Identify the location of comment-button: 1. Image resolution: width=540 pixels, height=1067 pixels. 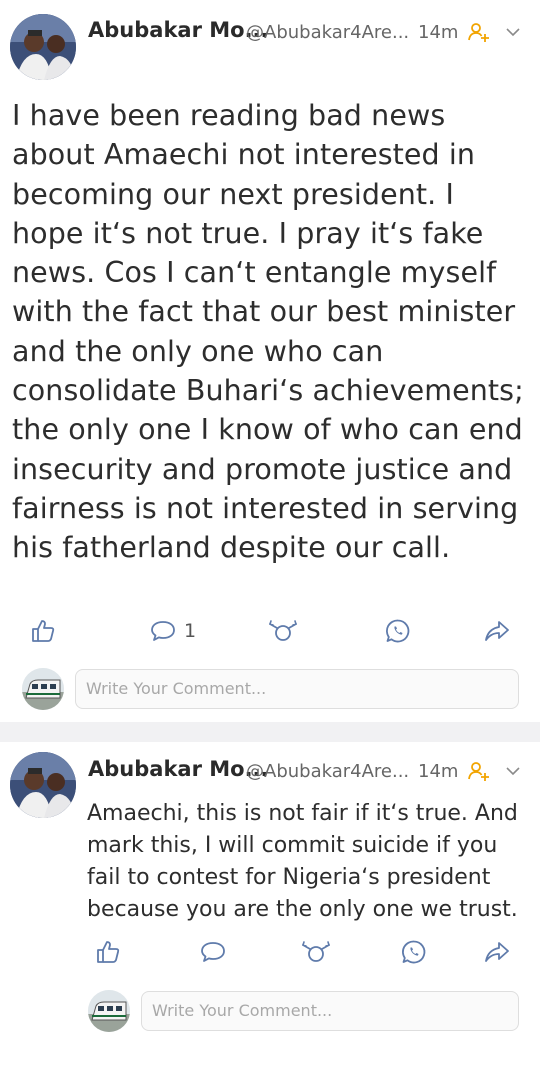
(173, 631).